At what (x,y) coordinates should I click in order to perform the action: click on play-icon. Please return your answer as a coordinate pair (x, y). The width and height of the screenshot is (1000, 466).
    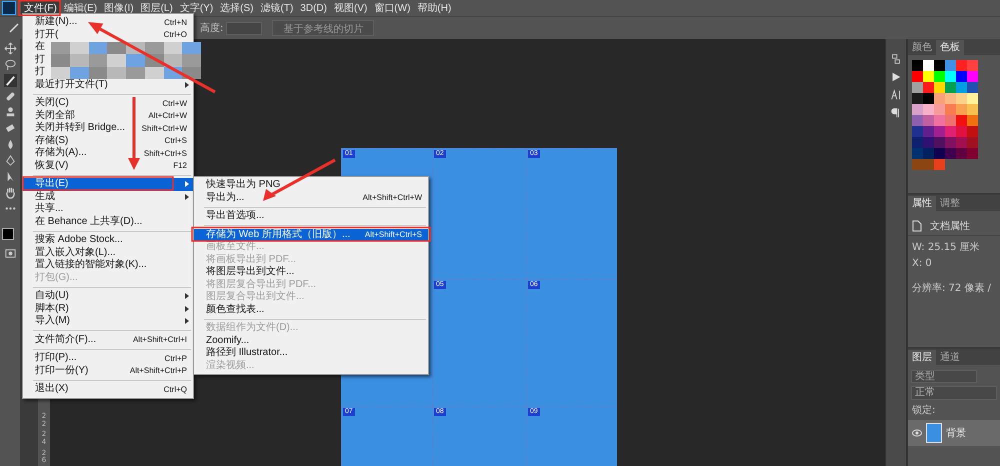
    Looking at the image, I should click on (896, 77).